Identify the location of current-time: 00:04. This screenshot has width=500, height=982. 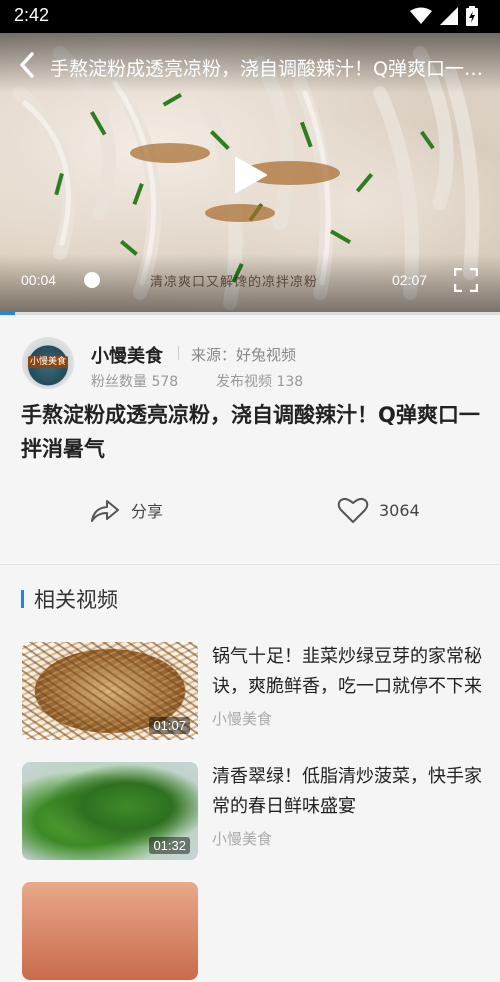
(39, 280).